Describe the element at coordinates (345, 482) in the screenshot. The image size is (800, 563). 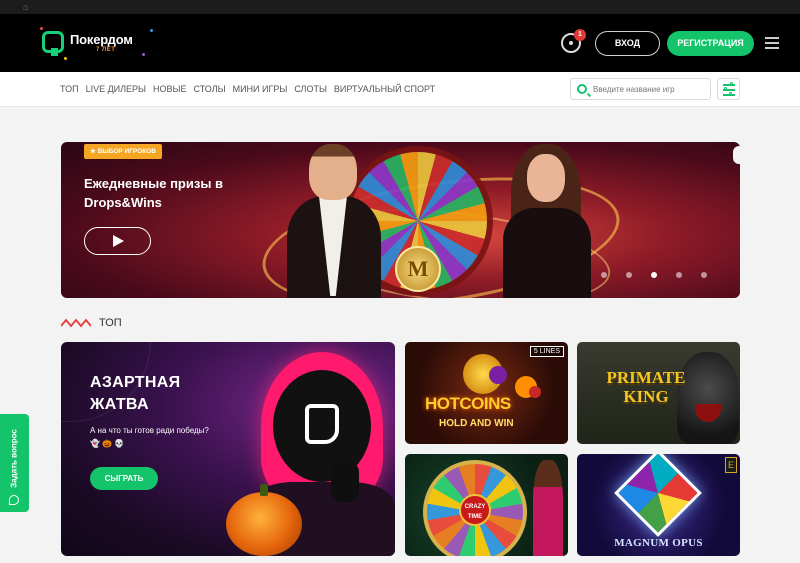
I see `hand-image` at that location.